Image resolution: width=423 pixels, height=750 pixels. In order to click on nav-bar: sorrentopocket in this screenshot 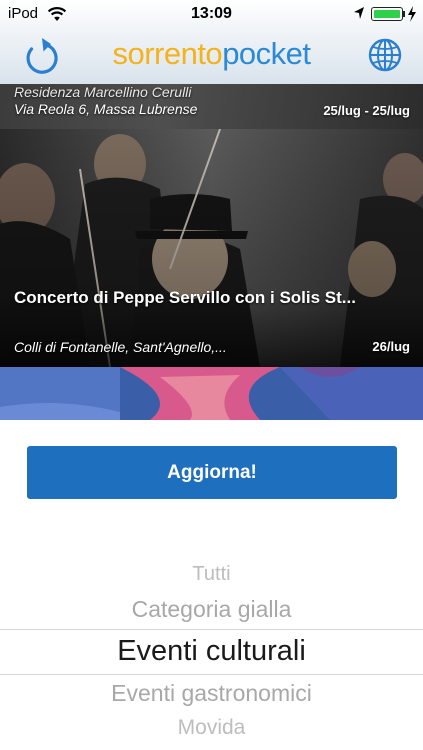, I will do `click(211, 56)`.